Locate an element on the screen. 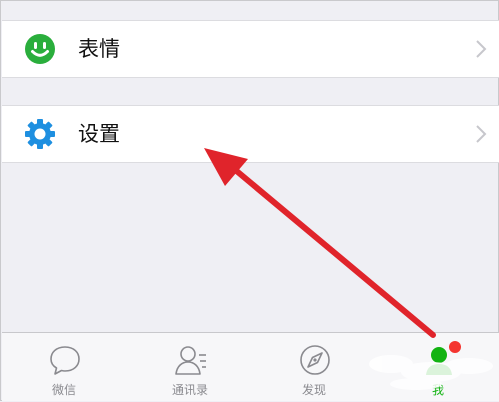  watermark-logo is located at coordinates (431, 372).